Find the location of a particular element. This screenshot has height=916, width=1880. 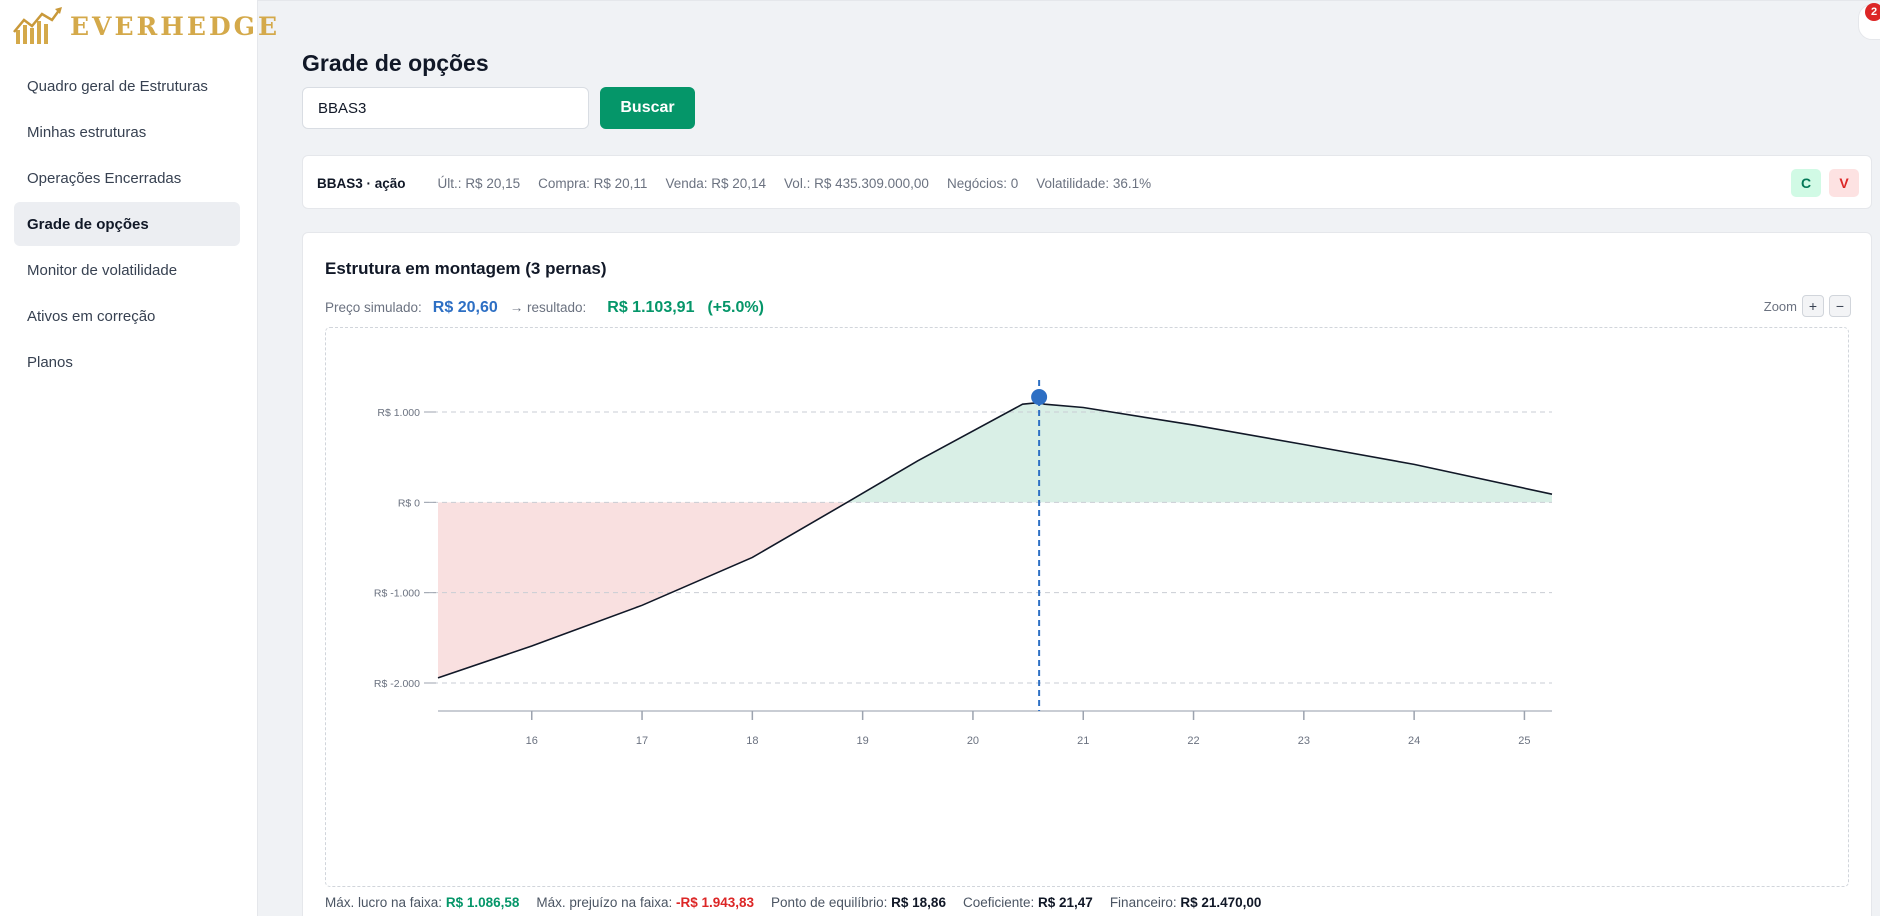

quote-last-label: Últ.: is located at coordinates (449, 183).